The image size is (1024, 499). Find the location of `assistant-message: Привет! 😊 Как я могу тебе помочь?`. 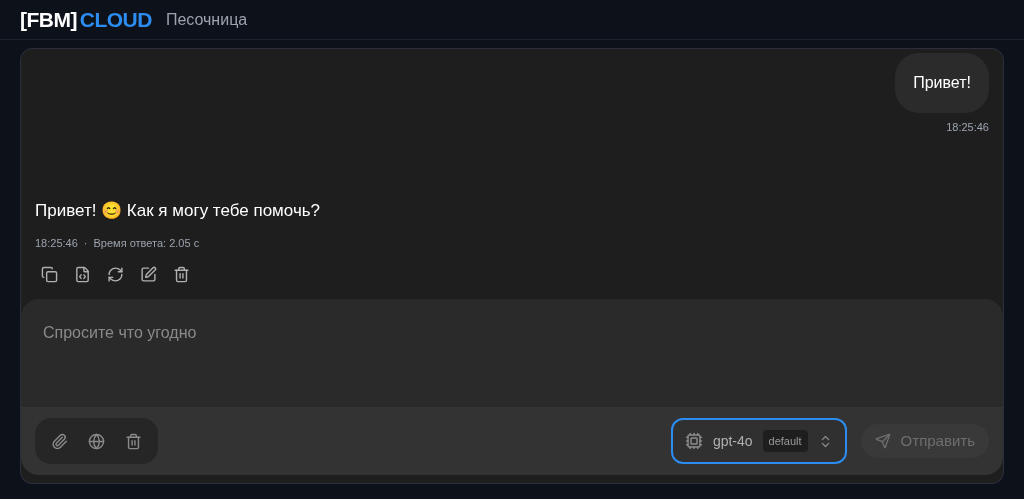

assistant-message: Привет! 😊 Как я могу тебе помочь? is located at coordinates (178, 210).